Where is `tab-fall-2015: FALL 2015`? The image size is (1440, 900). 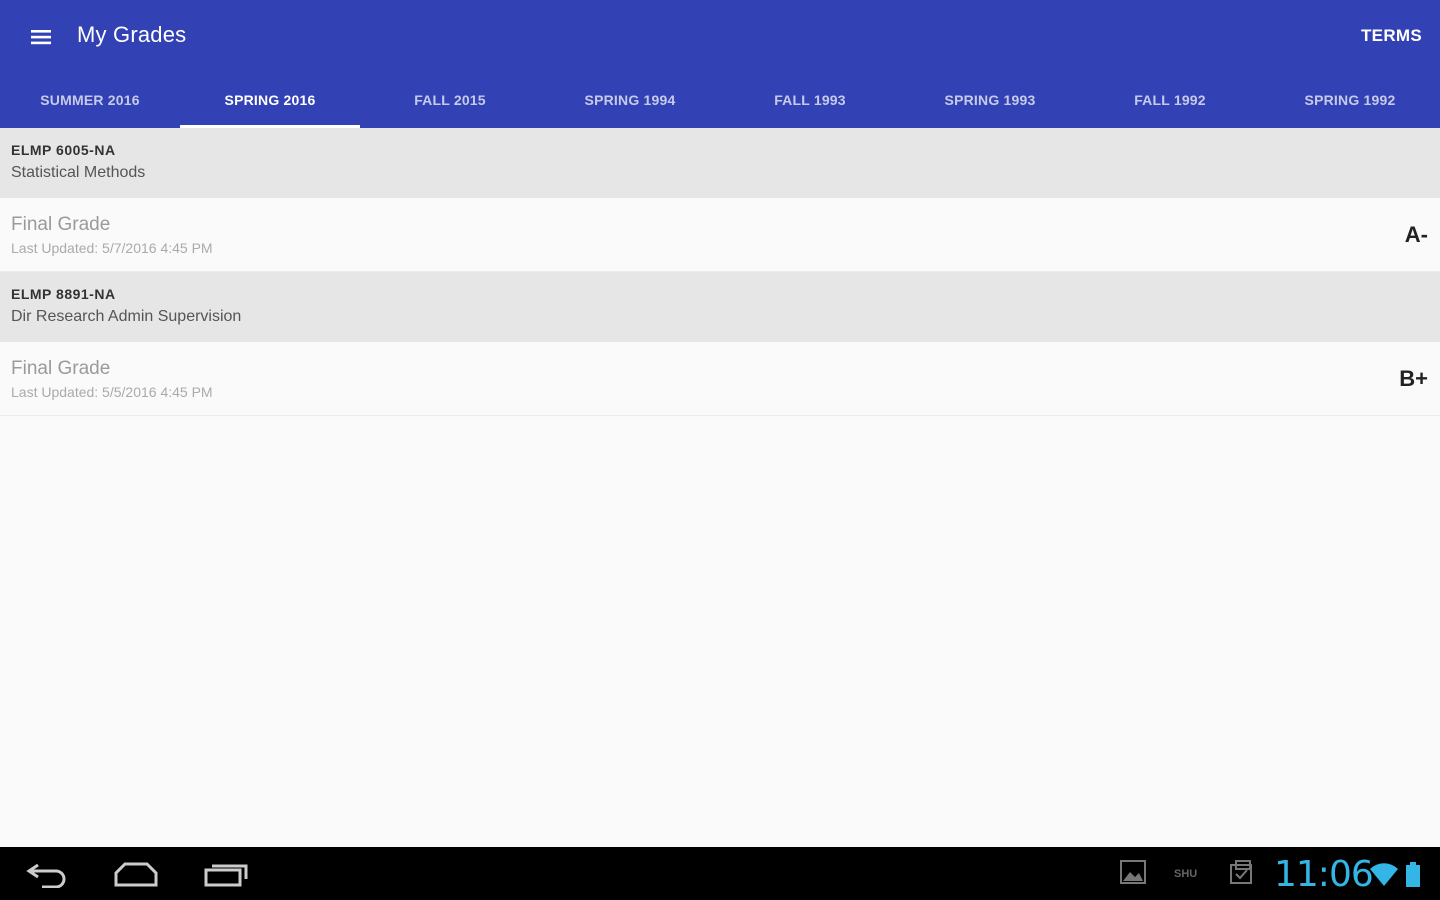 tab-fall-2015: FALL 2015 is located at coordinates (450, 100).